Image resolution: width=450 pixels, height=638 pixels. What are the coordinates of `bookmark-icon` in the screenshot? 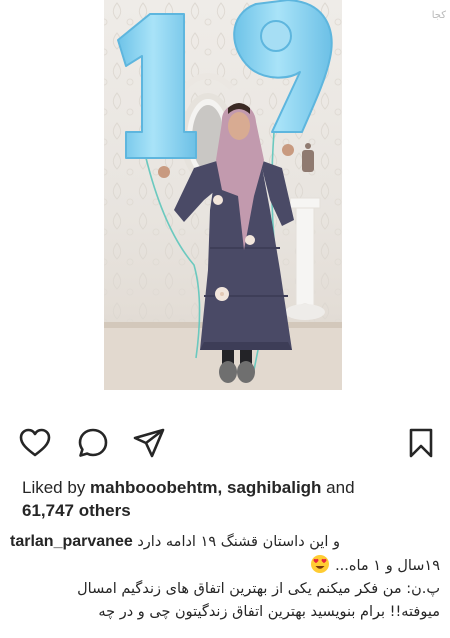 It's located at (421, 443).